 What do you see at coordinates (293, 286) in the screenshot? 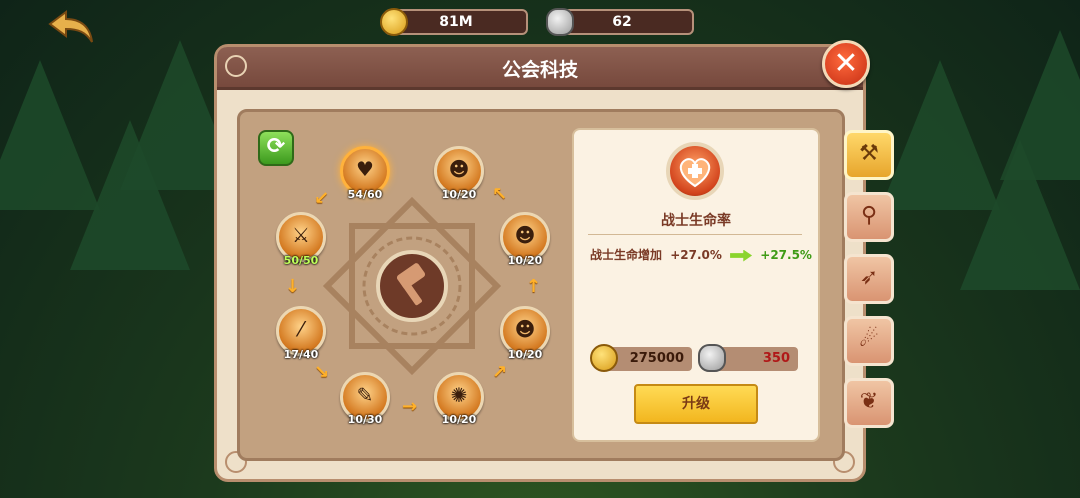
I see `path-arrow-icon: ↓` at bounding box center [293, 286].